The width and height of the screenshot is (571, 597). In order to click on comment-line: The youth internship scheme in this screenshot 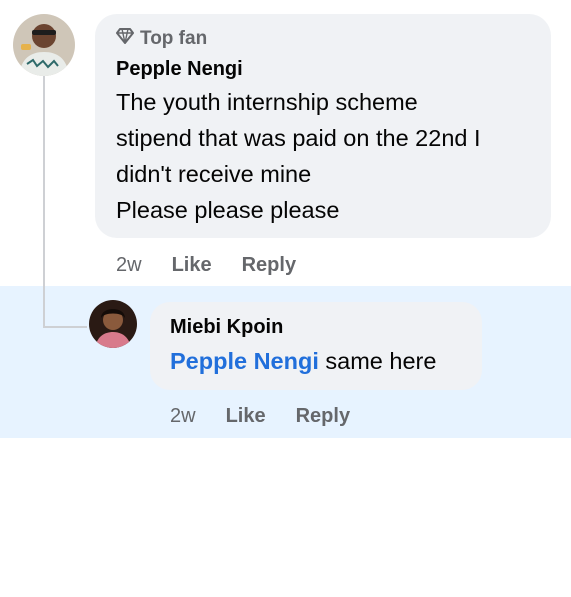, I will do `click(267, 102)`.